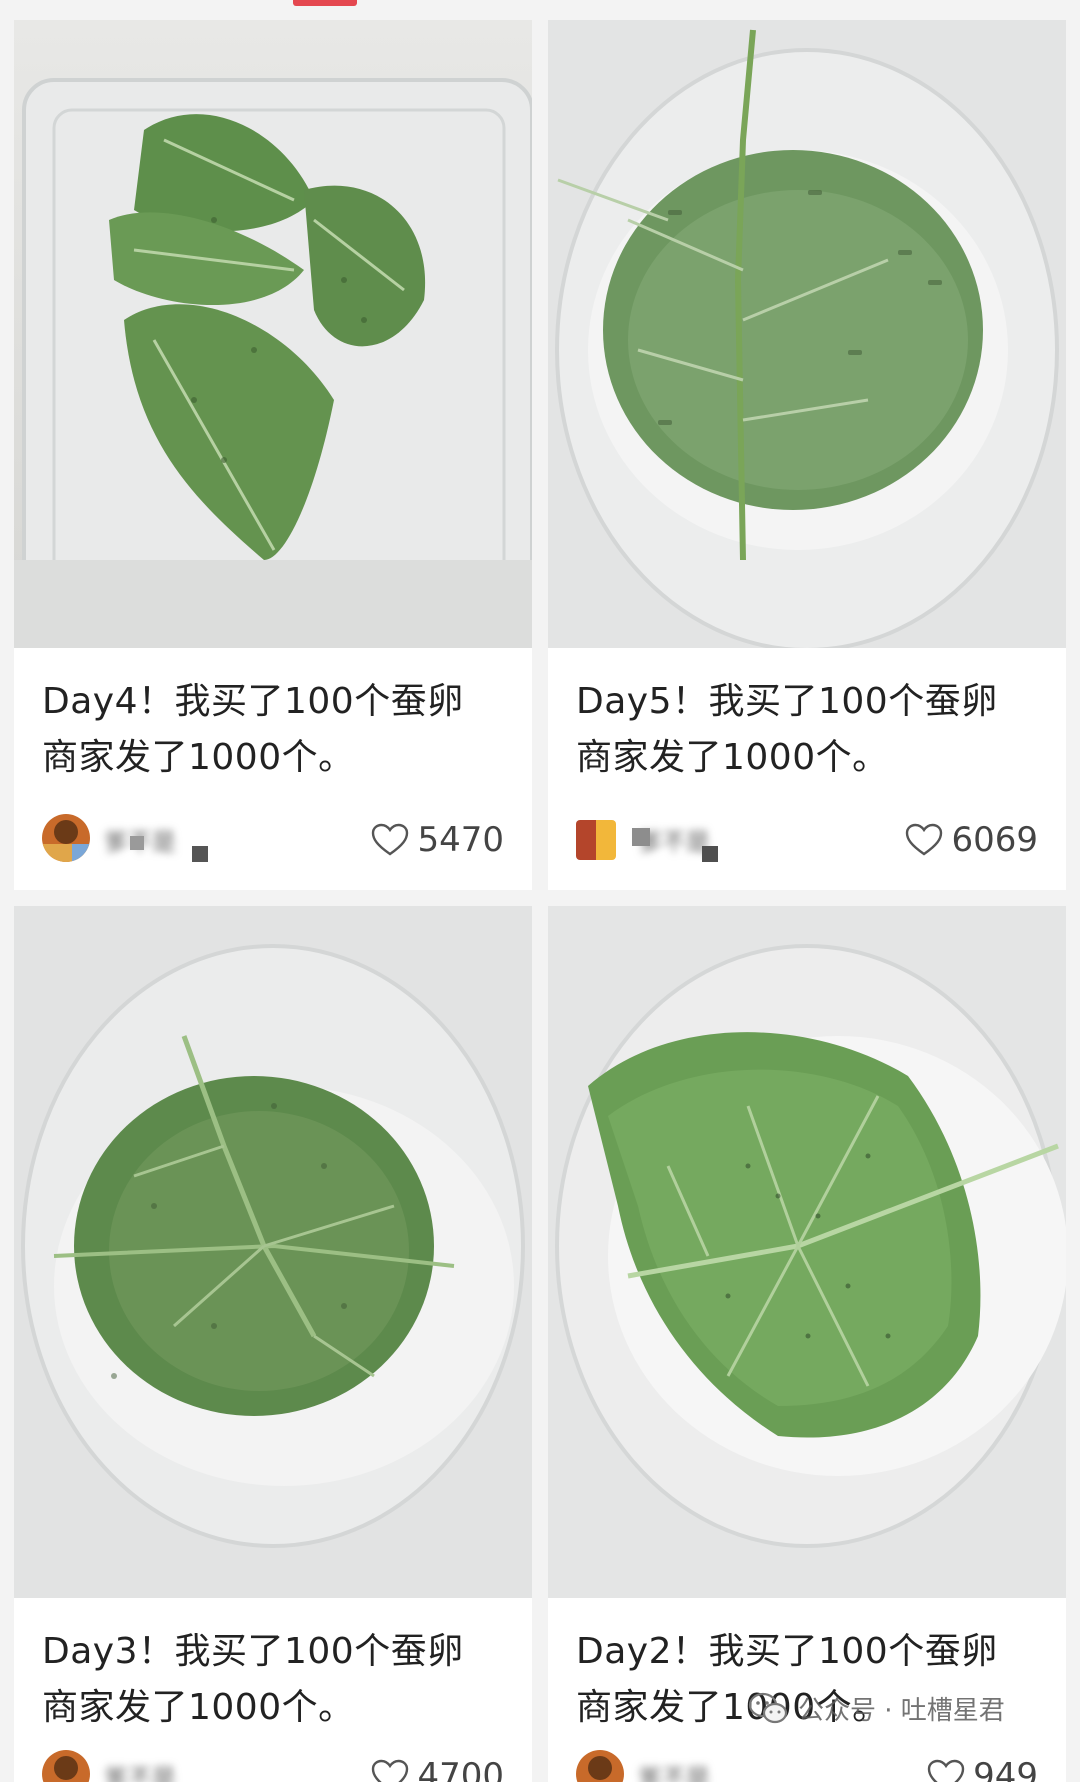 The image size is (1080, 1782). Describe the element at coordinates (811, 730) in the screenshot. I see `card-title: Day5！我买了100个蚕卵 商家发了1000个。` at that location.